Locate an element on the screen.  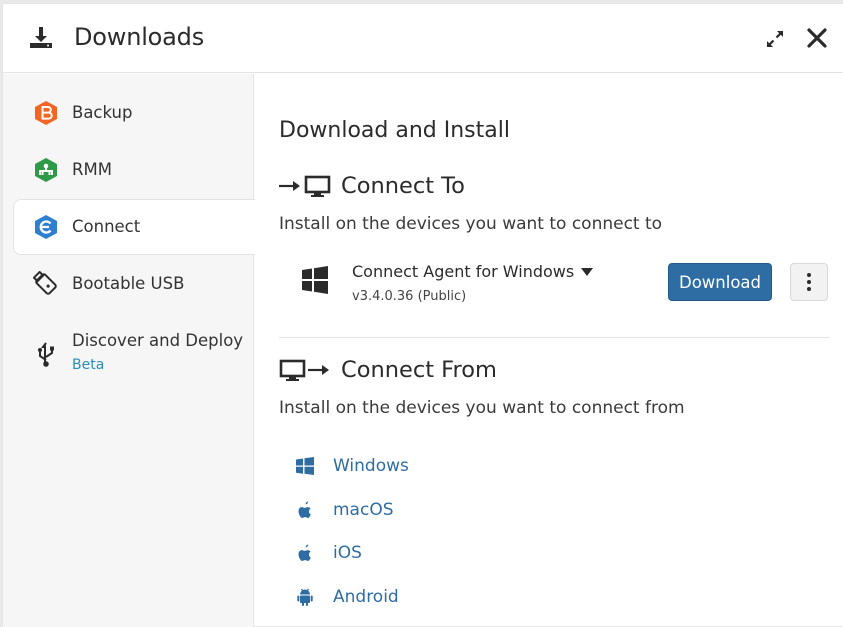
sidebar-item-rmm: RMM is located at coordinates (133, 170).